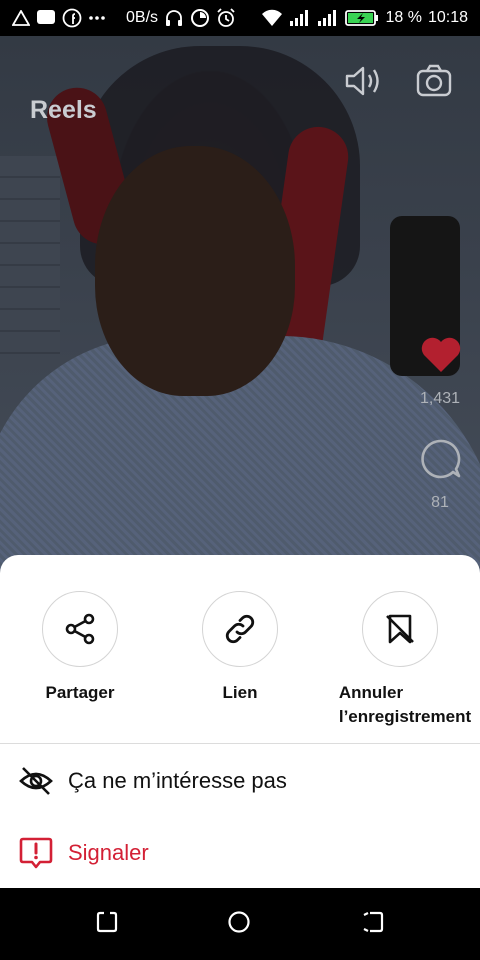 Image resolution: width=480 pixels, height=960 pixels. Describe the element at coordinates (195, 271) in the screenshot. I see `person-head` at that location.